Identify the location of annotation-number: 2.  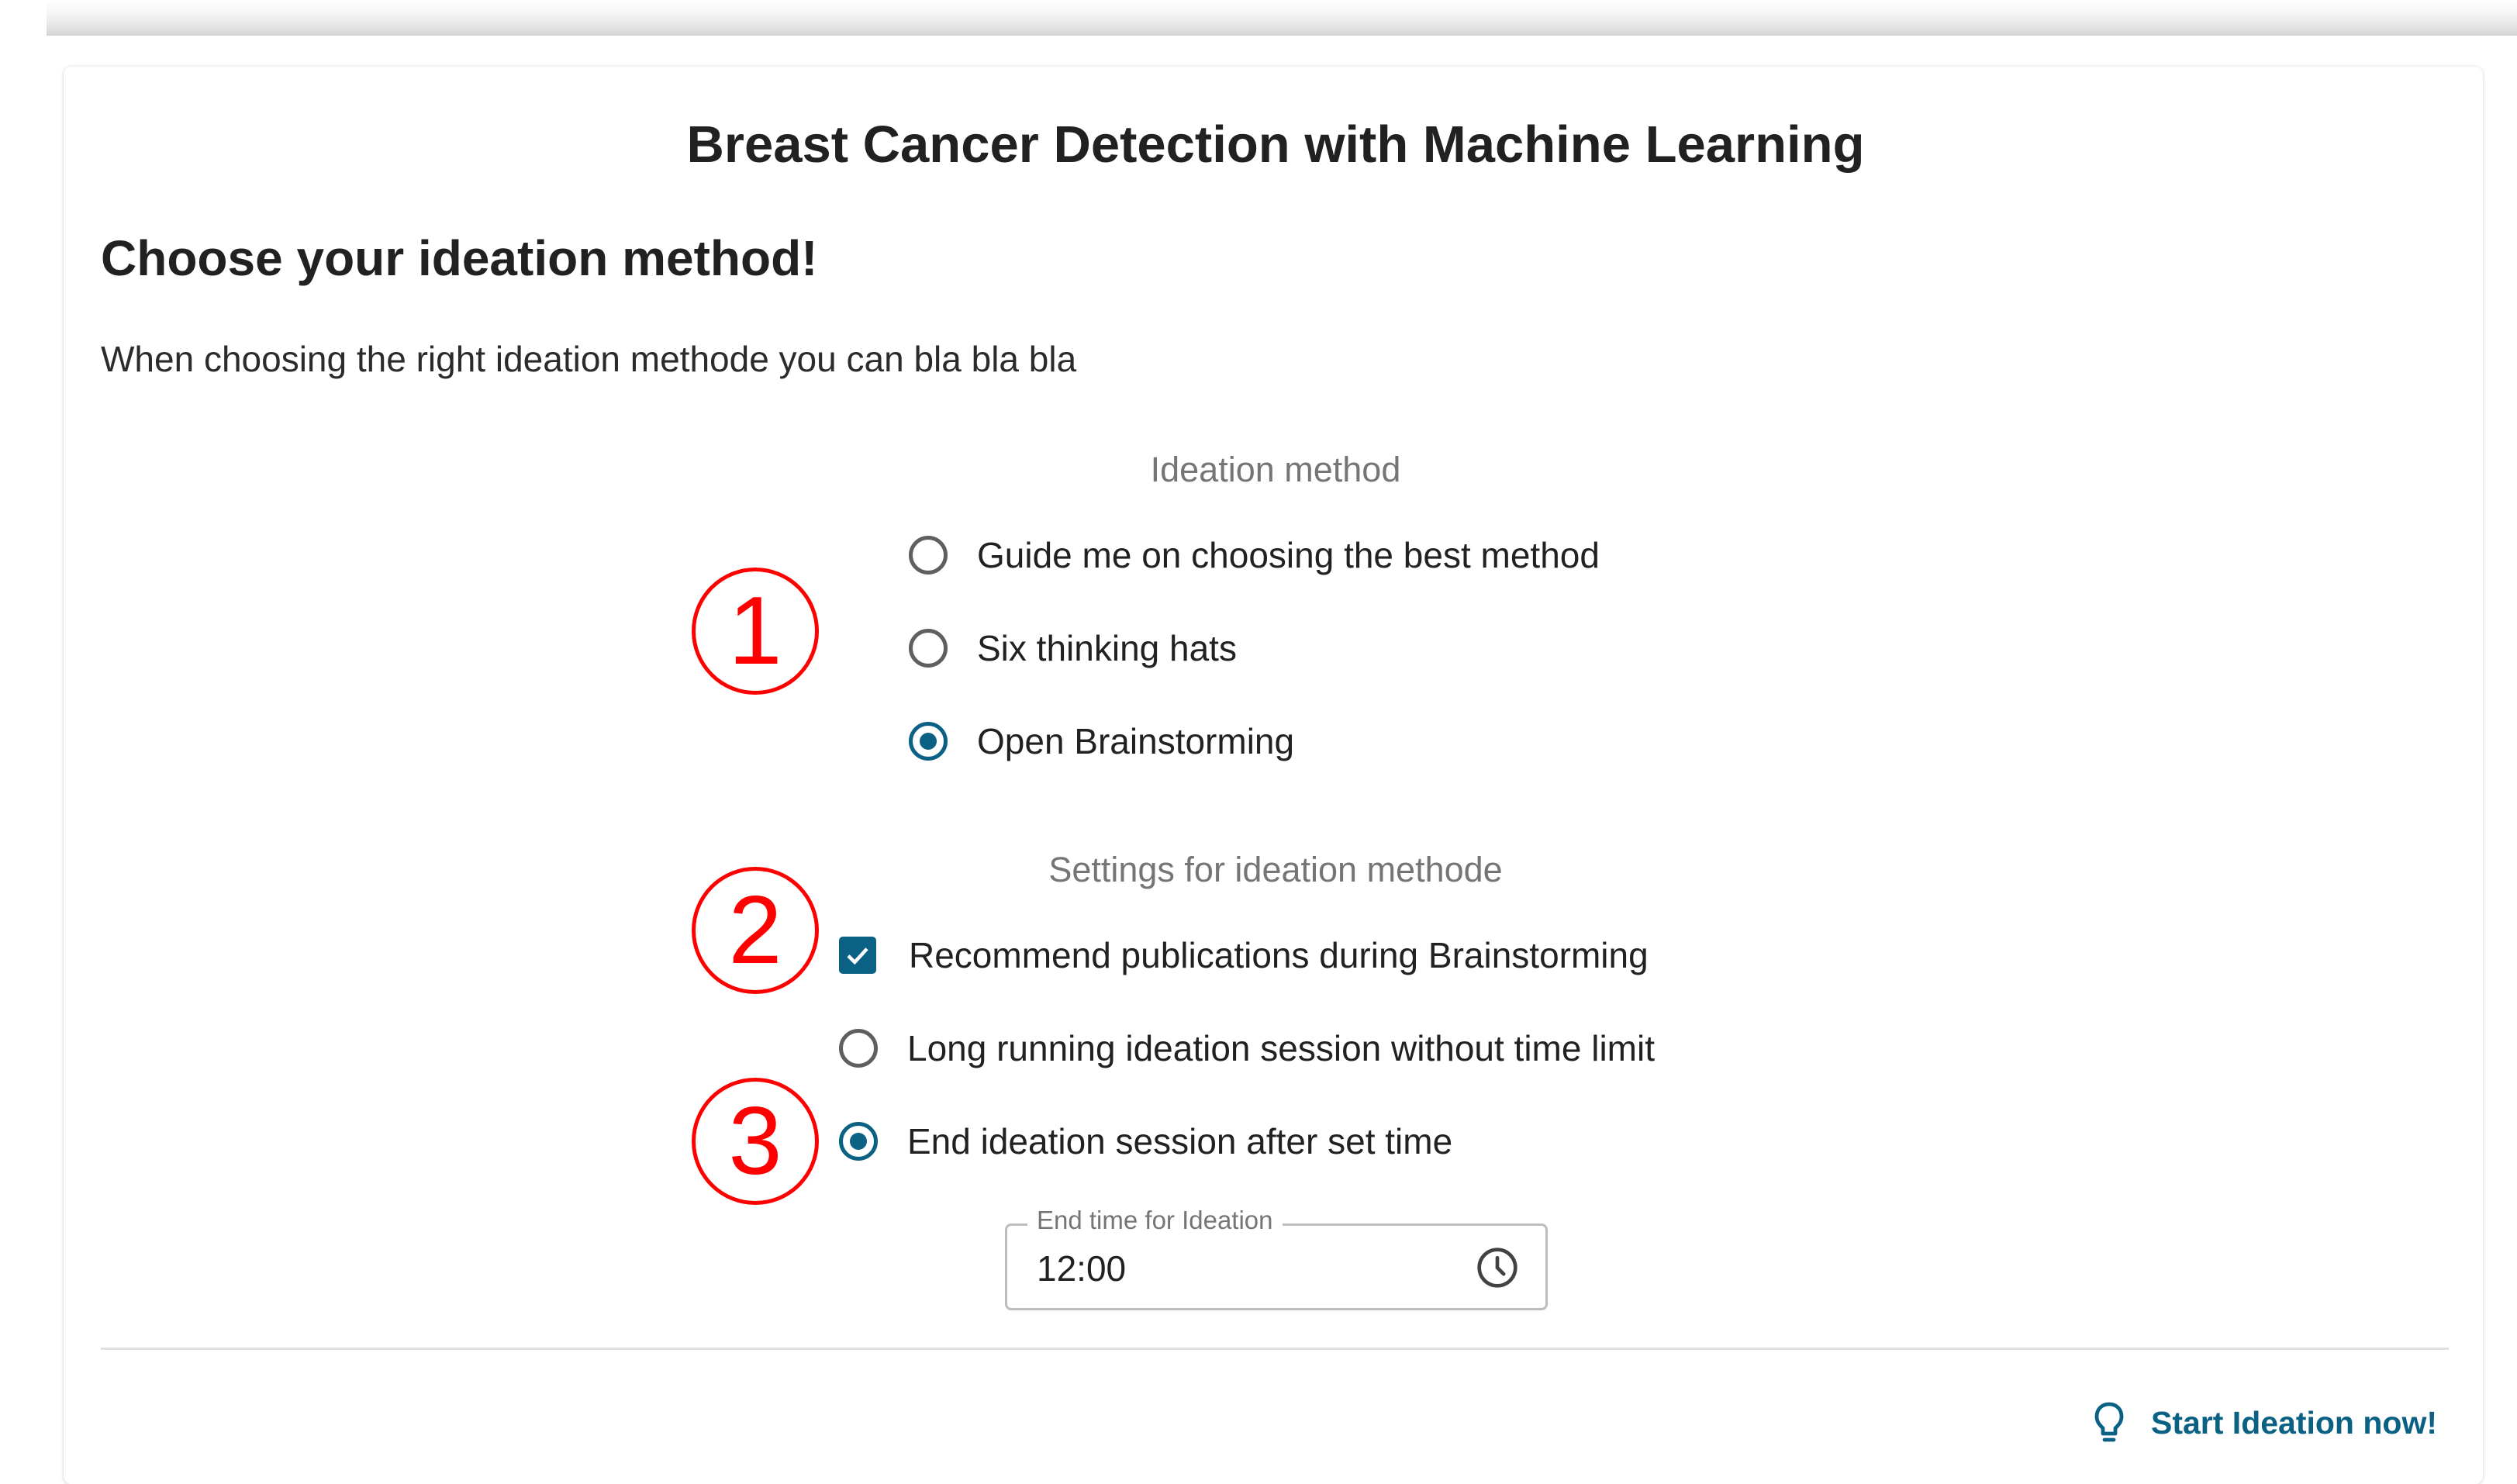
(756, 930).